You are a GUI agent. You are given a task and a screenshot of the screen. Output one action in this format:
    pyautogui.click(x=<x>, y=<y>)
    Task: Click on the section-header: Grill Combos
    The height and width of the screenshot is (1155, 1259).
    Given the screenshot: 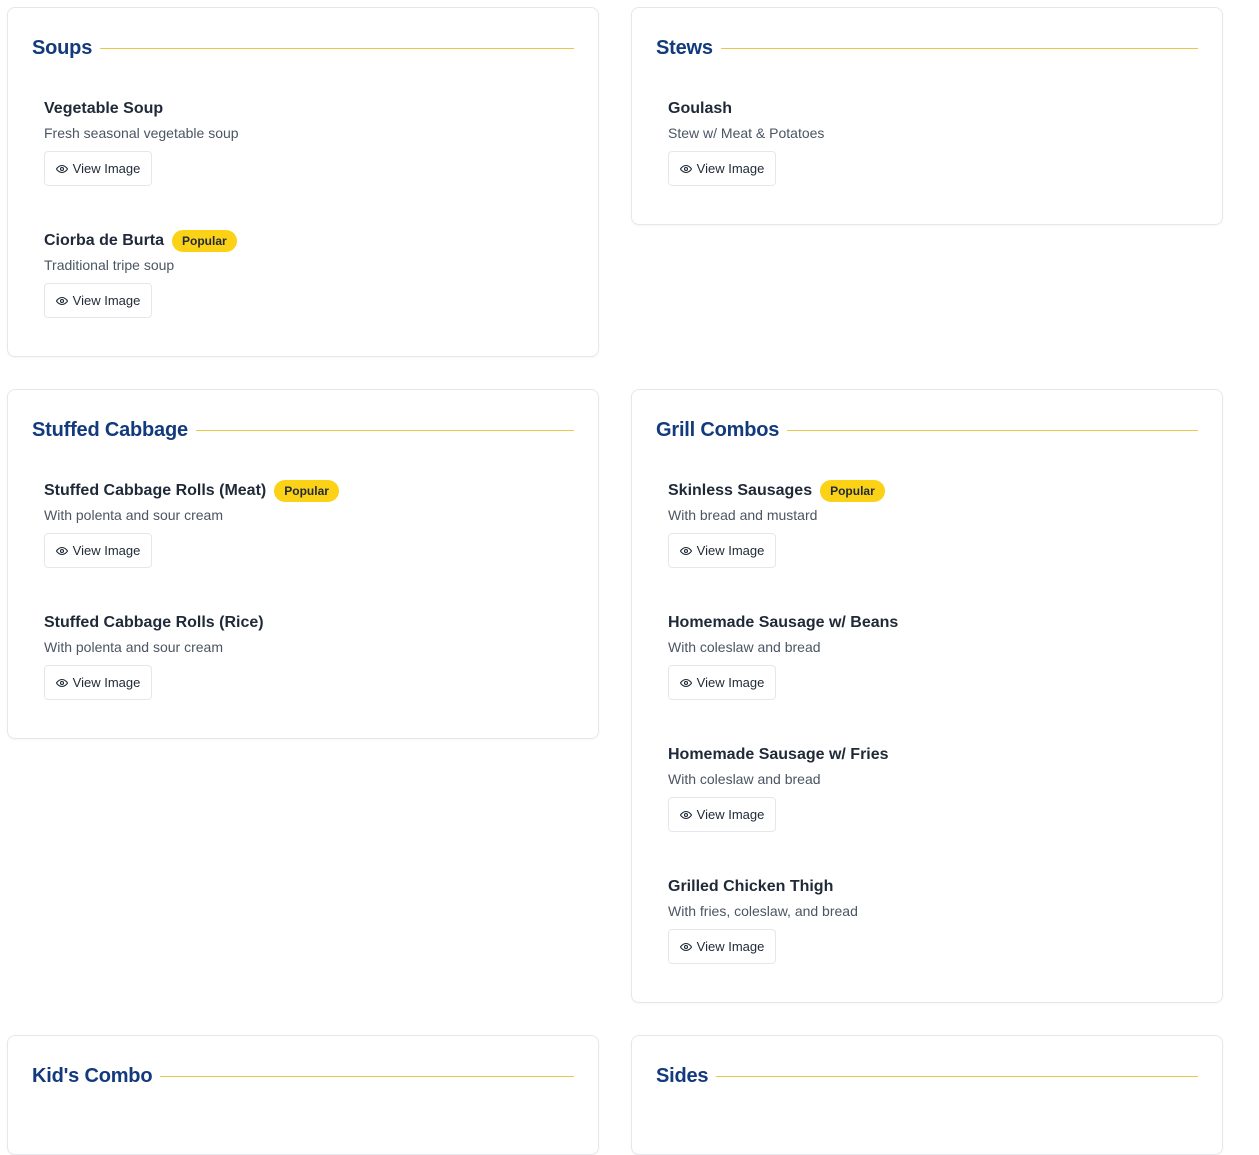 What is the action you would take?
    pyautogui.click(x=927, y=430)
    